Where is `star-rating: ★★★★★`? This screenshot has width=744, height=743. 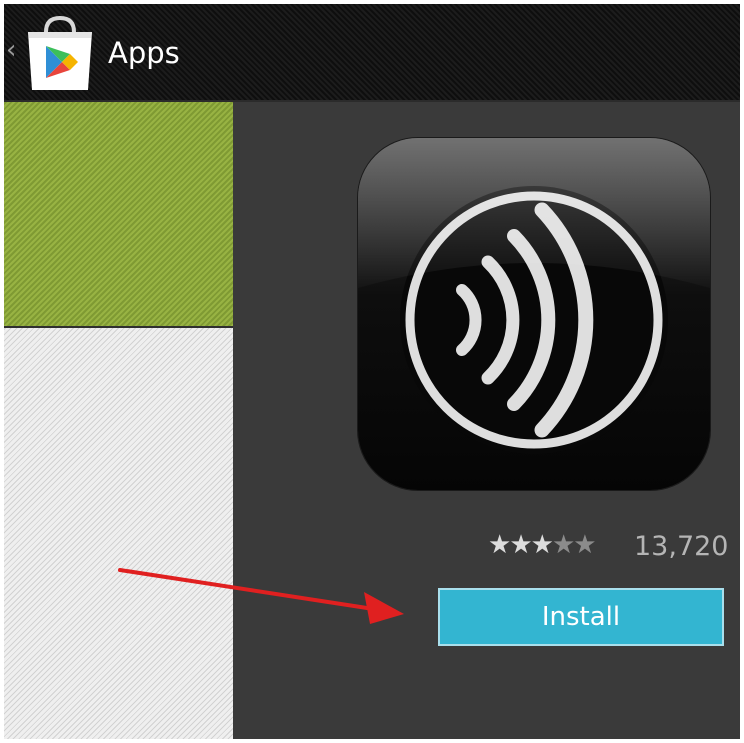 star-rating: ★★★★★ is located at coordinates (542, 545).